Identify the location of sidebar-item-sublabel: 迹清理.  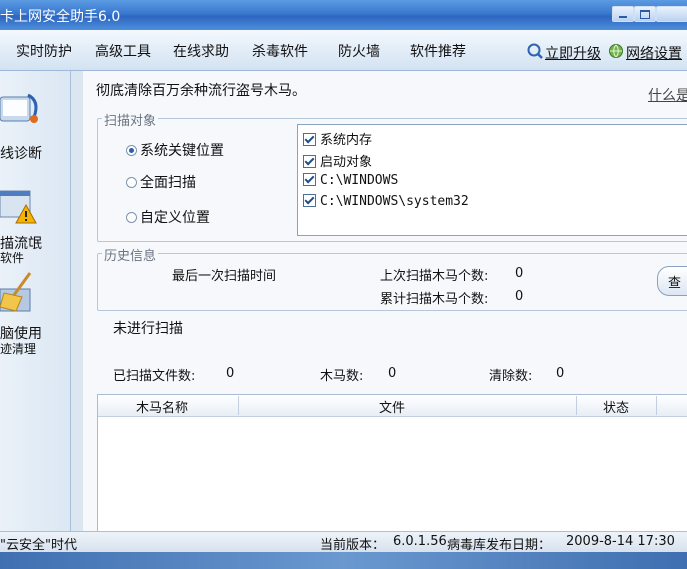
(18, 349).